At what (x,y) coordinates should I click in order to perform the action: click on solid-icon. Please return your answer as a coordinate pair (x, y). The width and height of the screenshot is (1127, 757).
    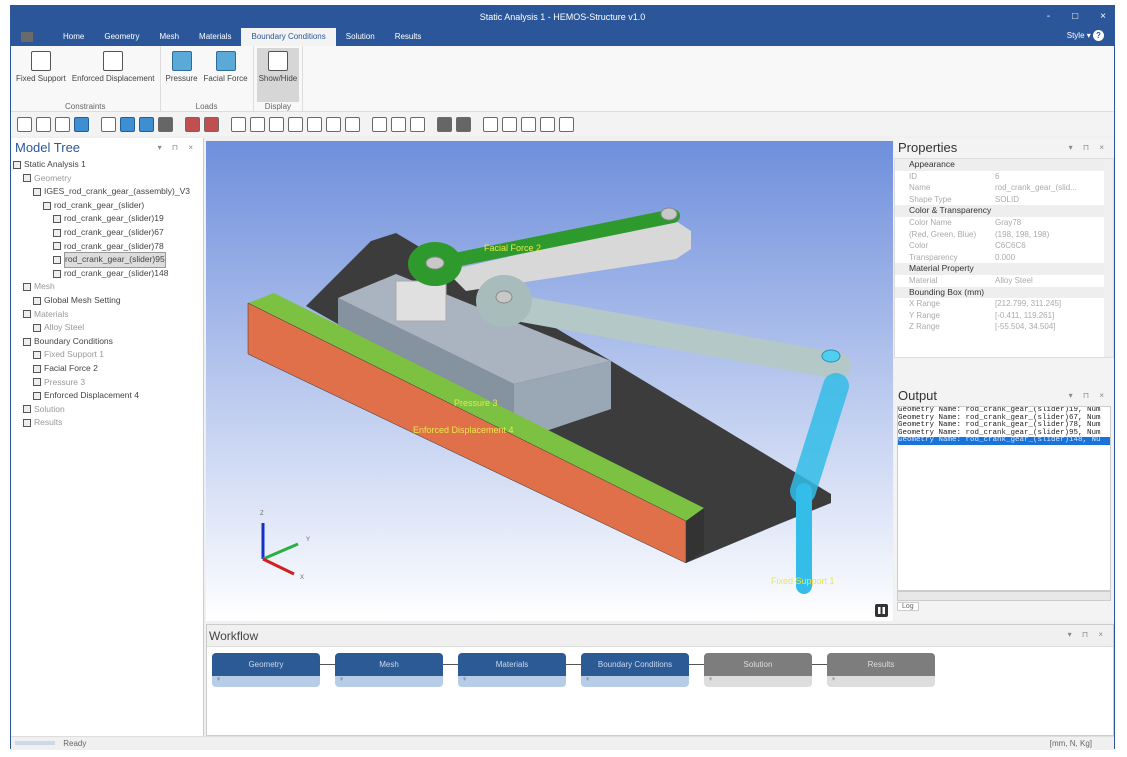
    Looking at the image, I should click on (444, 124).